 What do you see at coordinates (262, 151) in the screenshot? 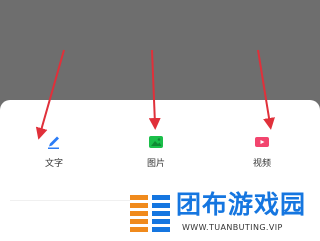
I see `video-option: 视频` at bounding box center [262, 151].